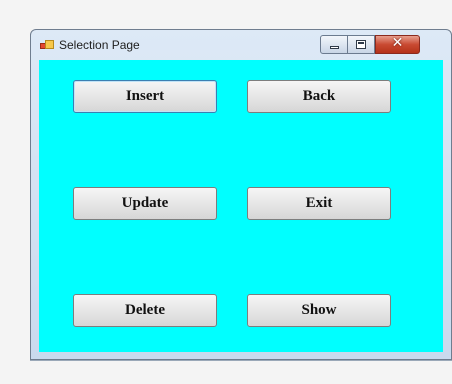  What do you see at coordinates (47, 46) in the screenshot?
I see `app-icon` at bounding box center [47, 46].